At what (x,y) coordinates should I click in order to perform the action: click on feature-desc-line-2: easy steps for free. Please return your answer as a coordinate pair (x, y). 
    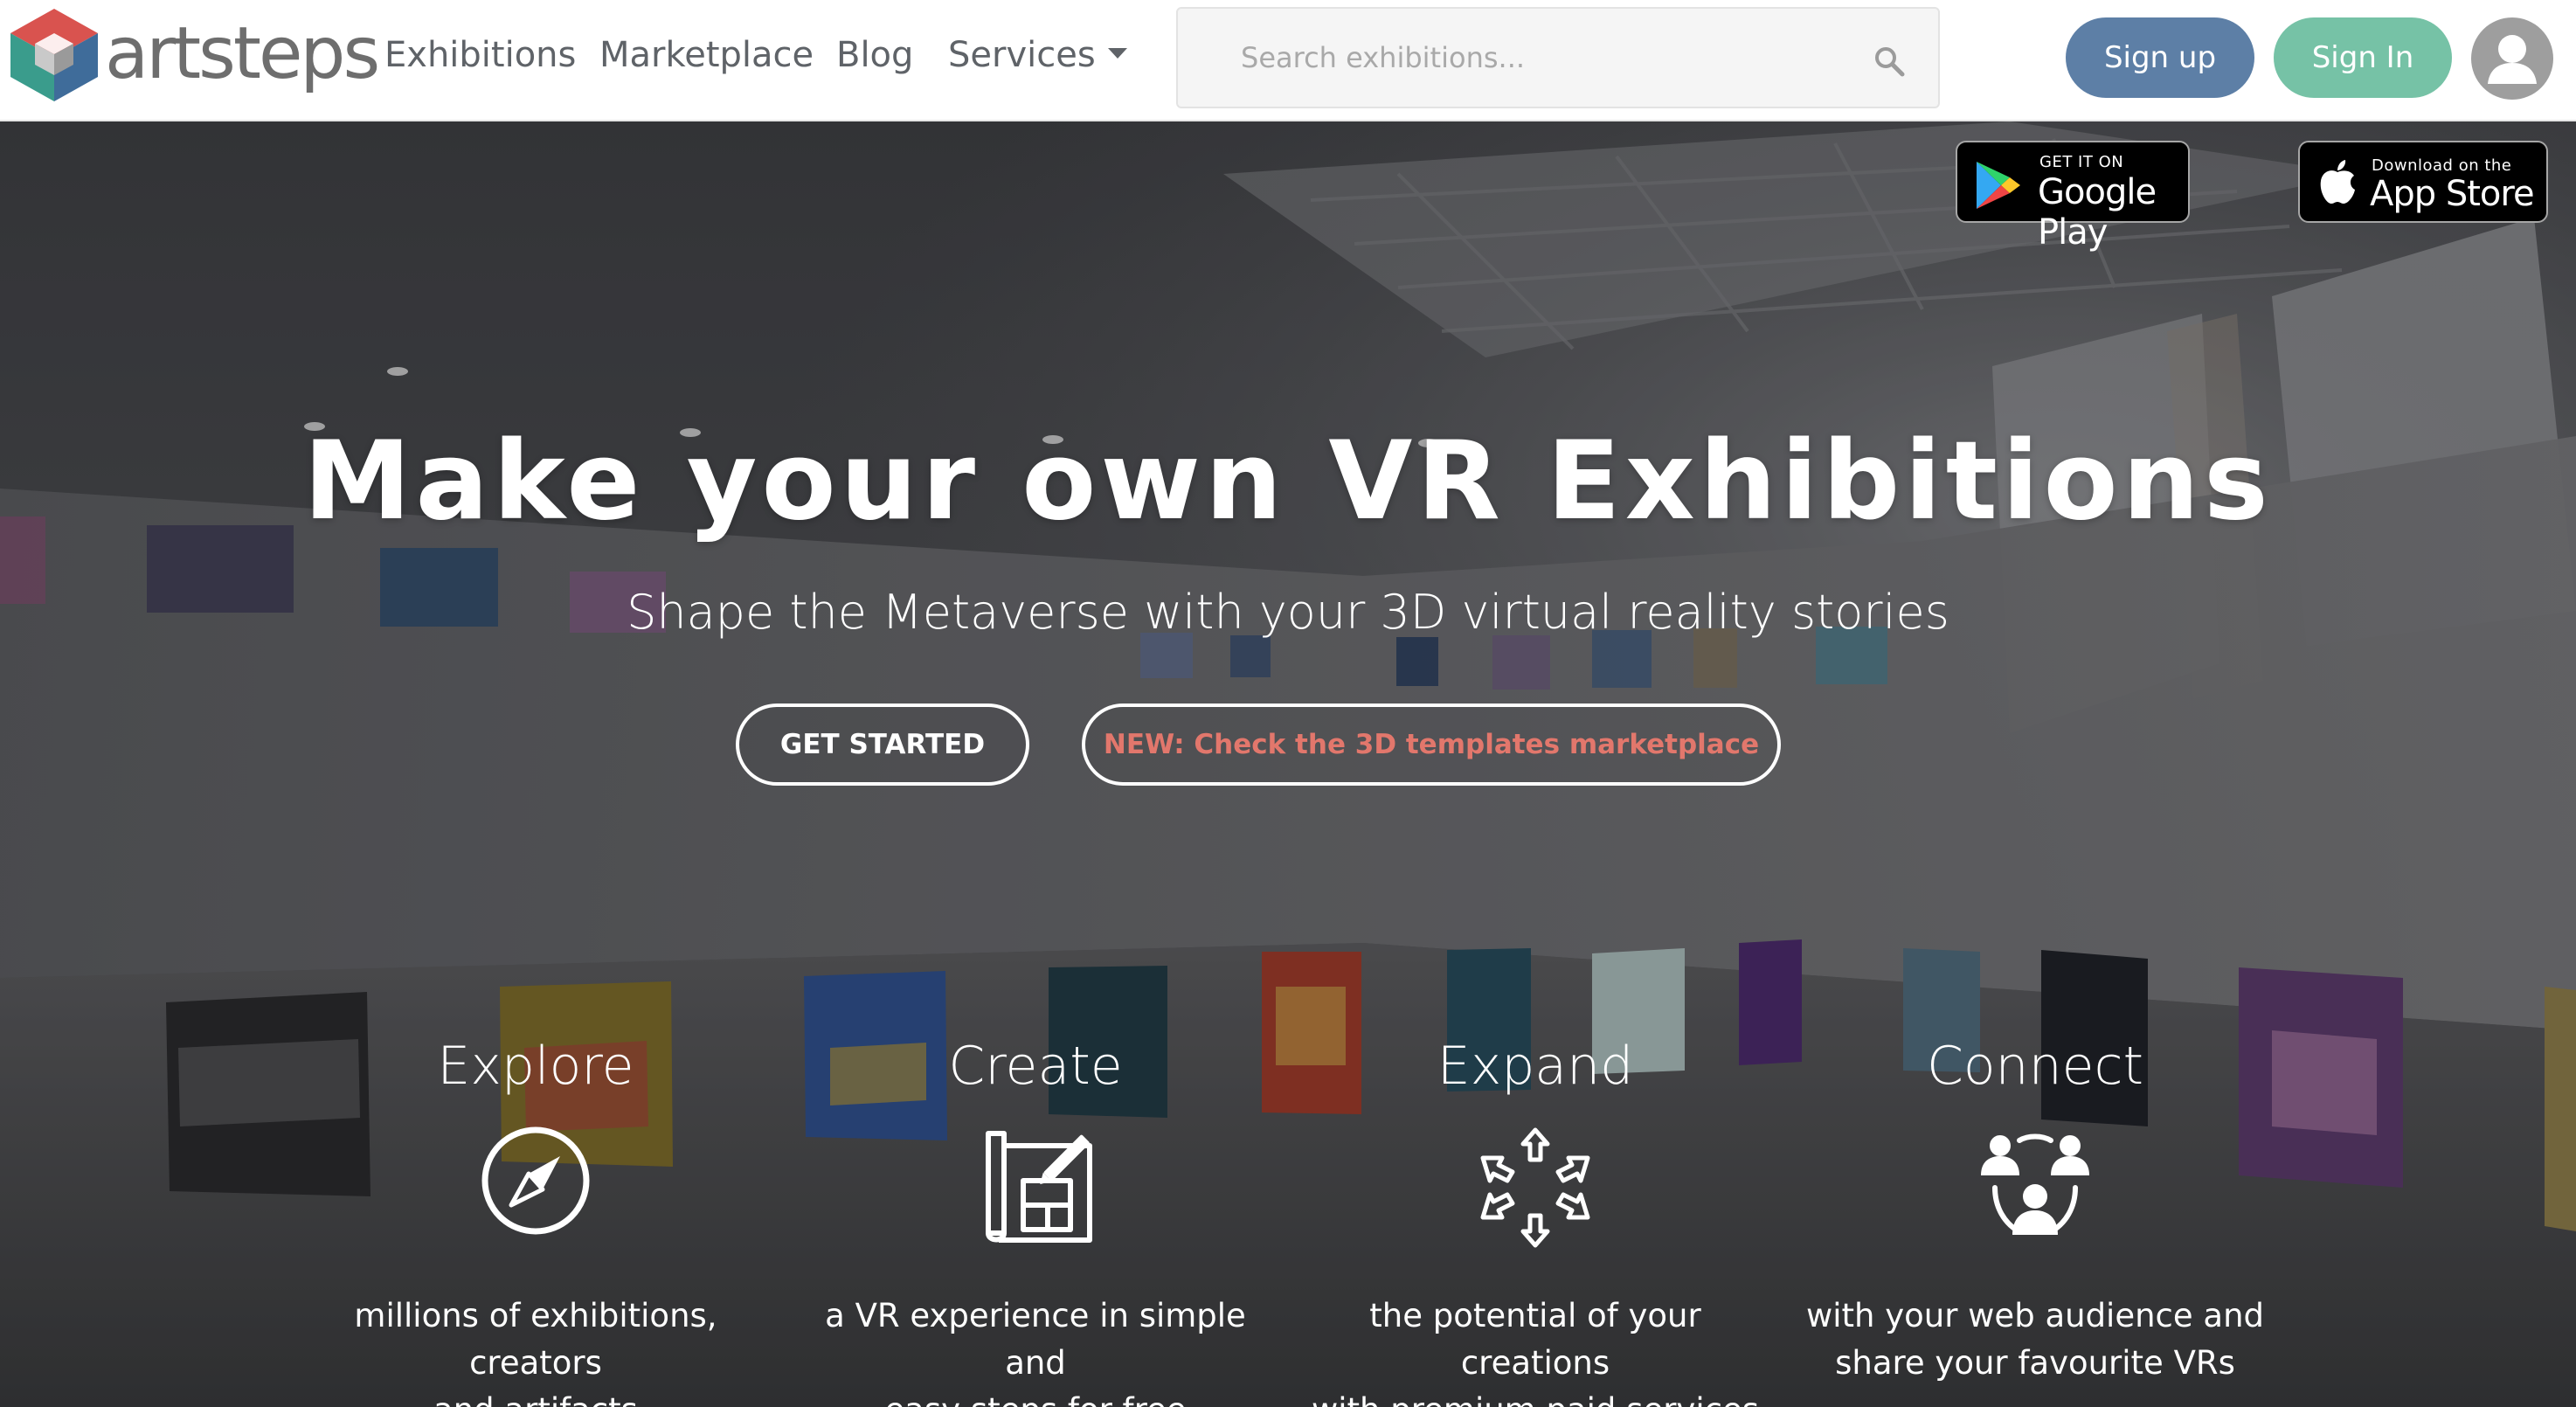
    Looking at the image, I should click on (1035, 1397).